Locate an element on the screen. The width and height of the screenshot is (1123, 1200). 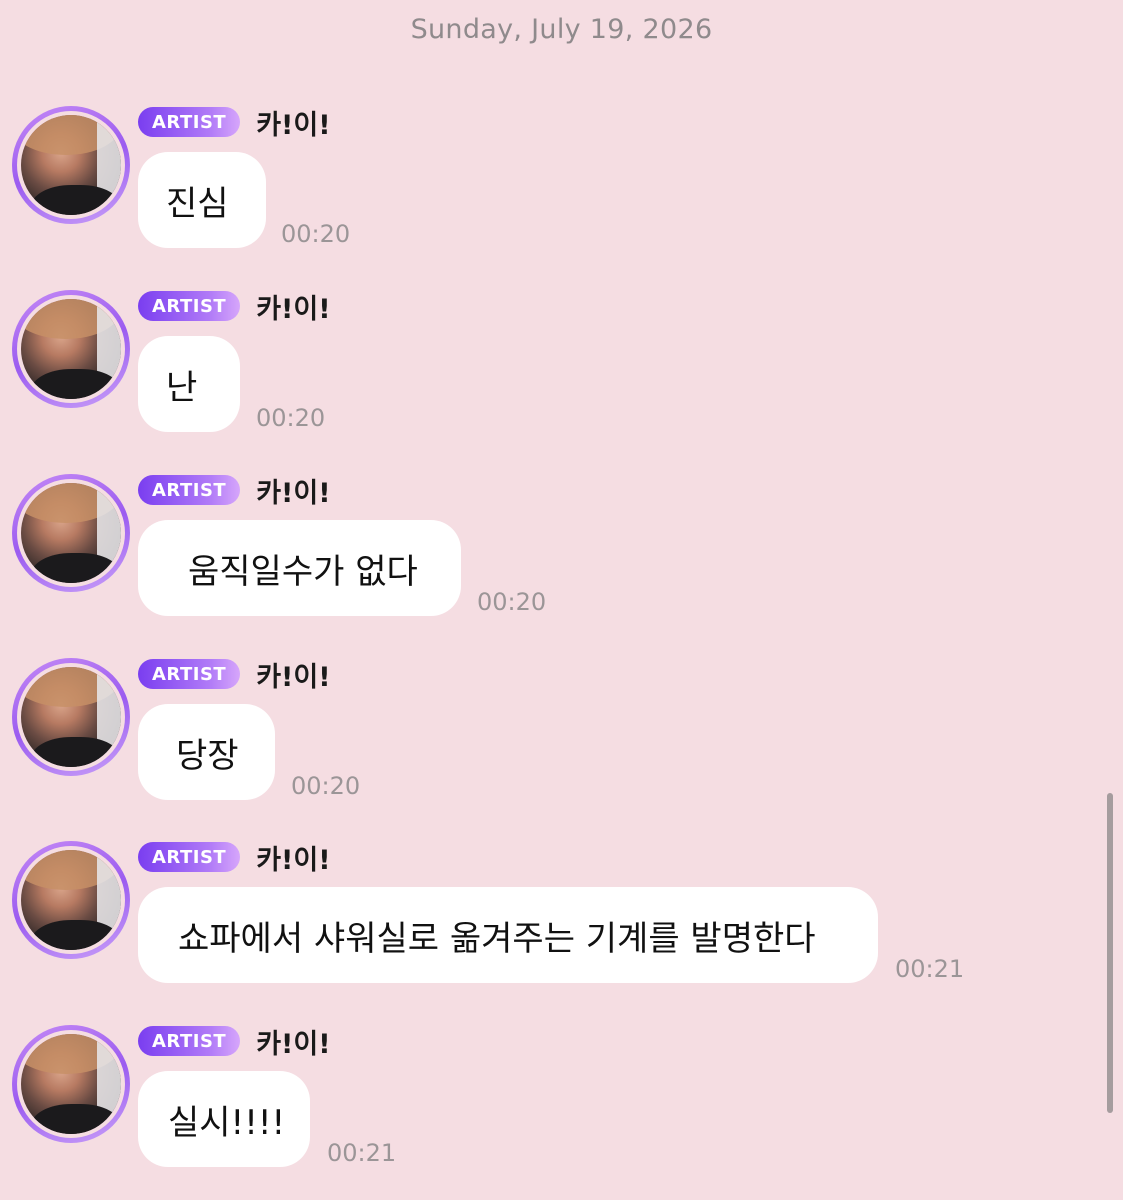
message-item: ARTIST 카!이! 실시!!!! 00:21 is located at coordinates (552, 1110).